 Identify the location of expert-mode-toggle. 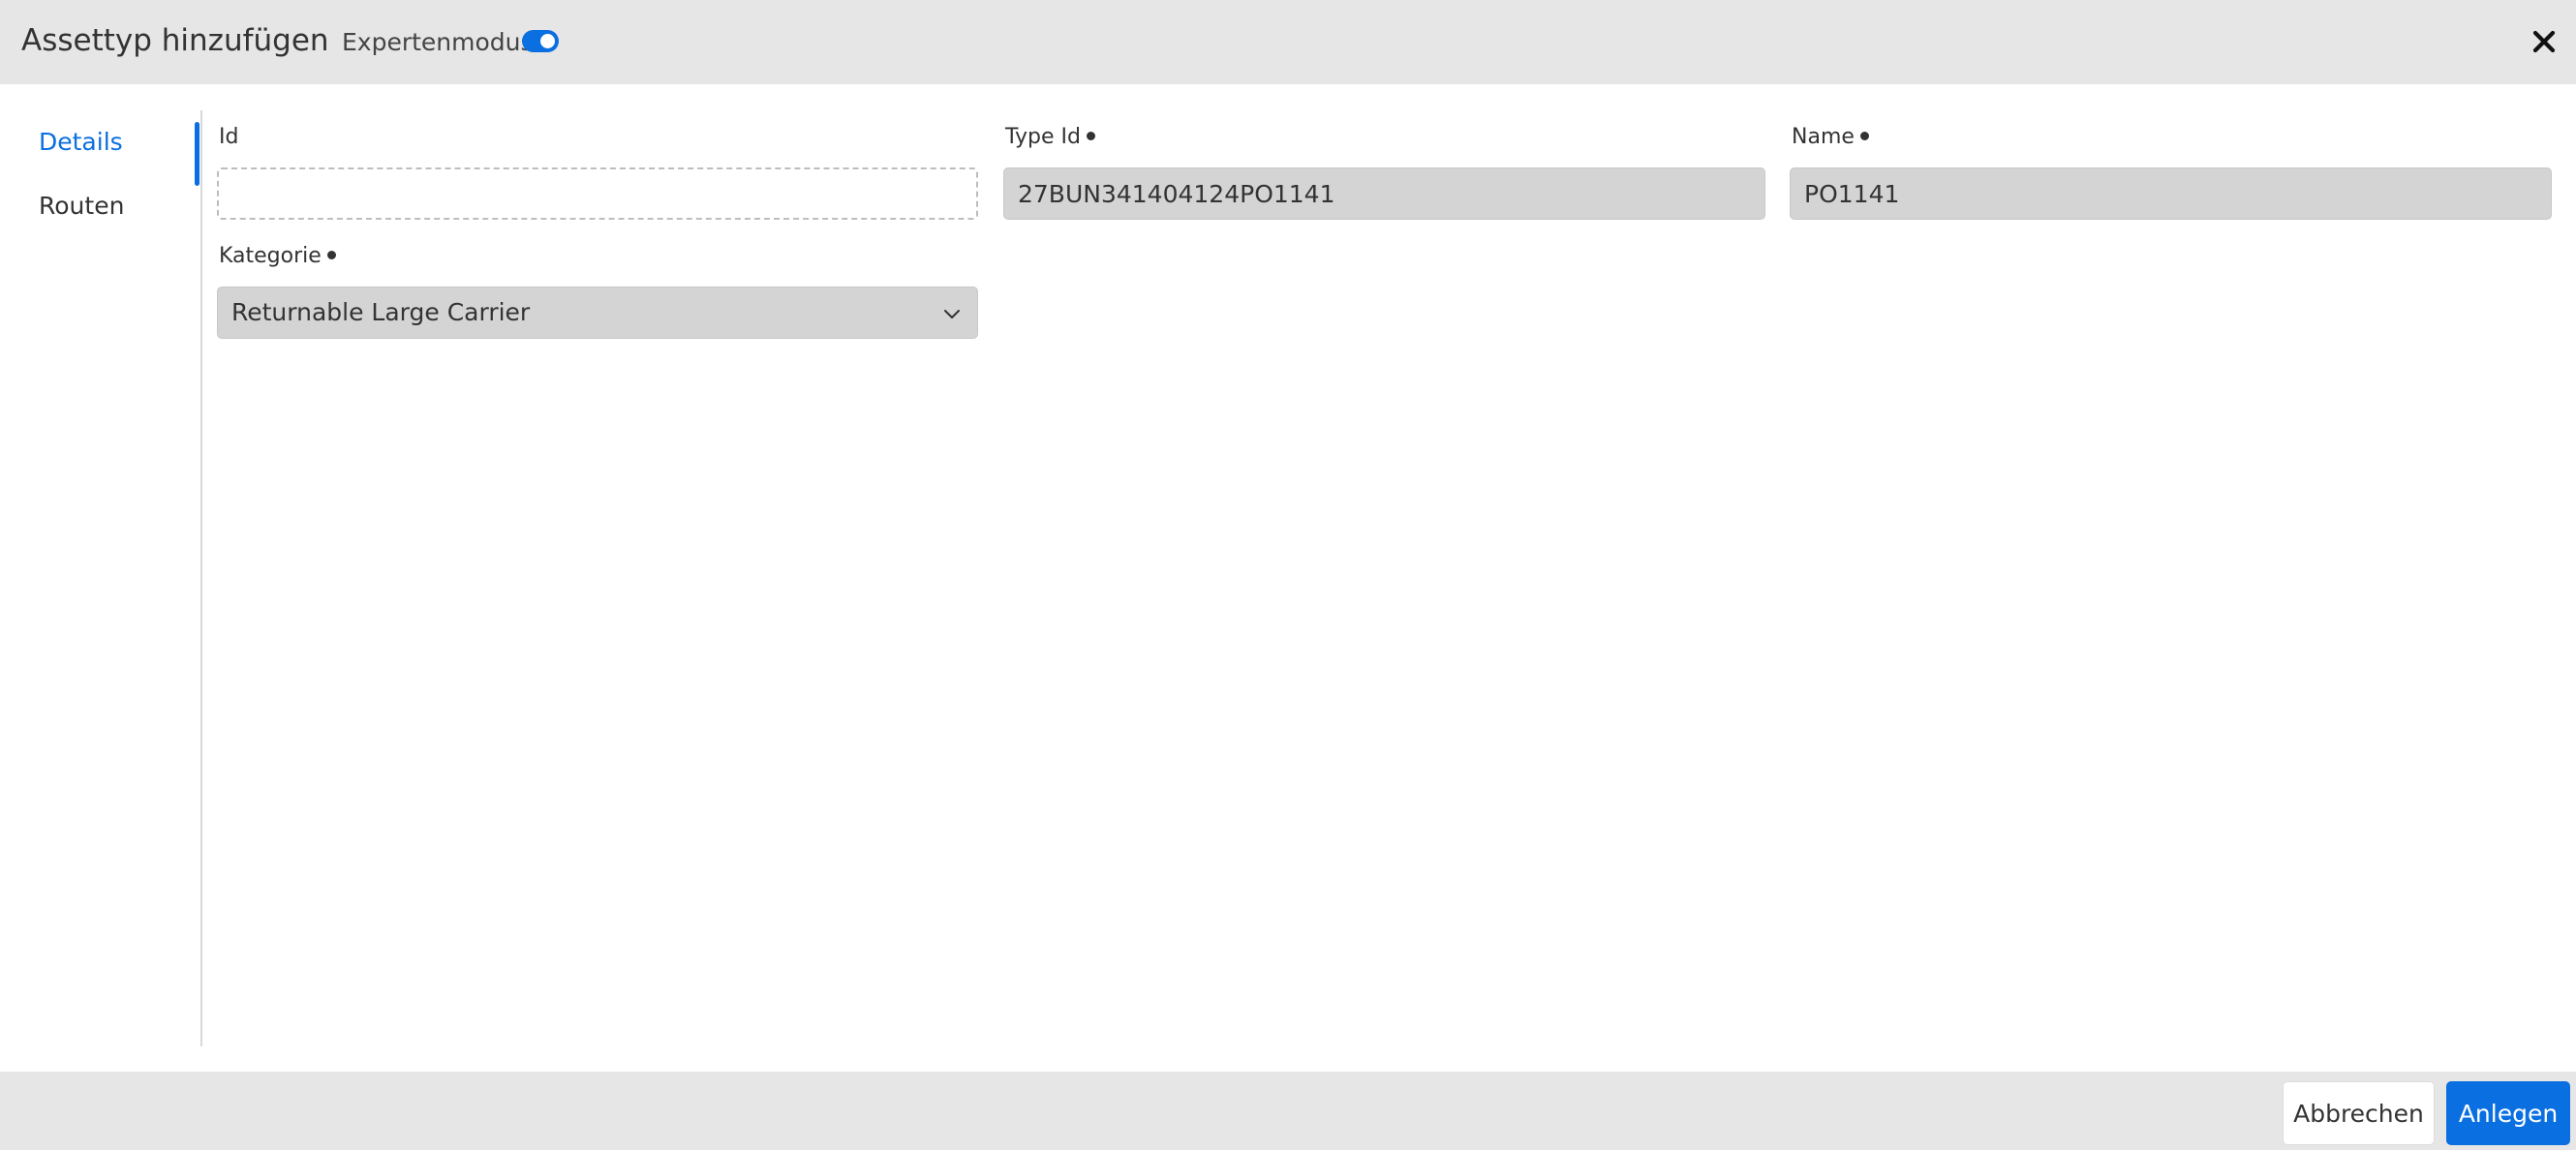
(540, 41).